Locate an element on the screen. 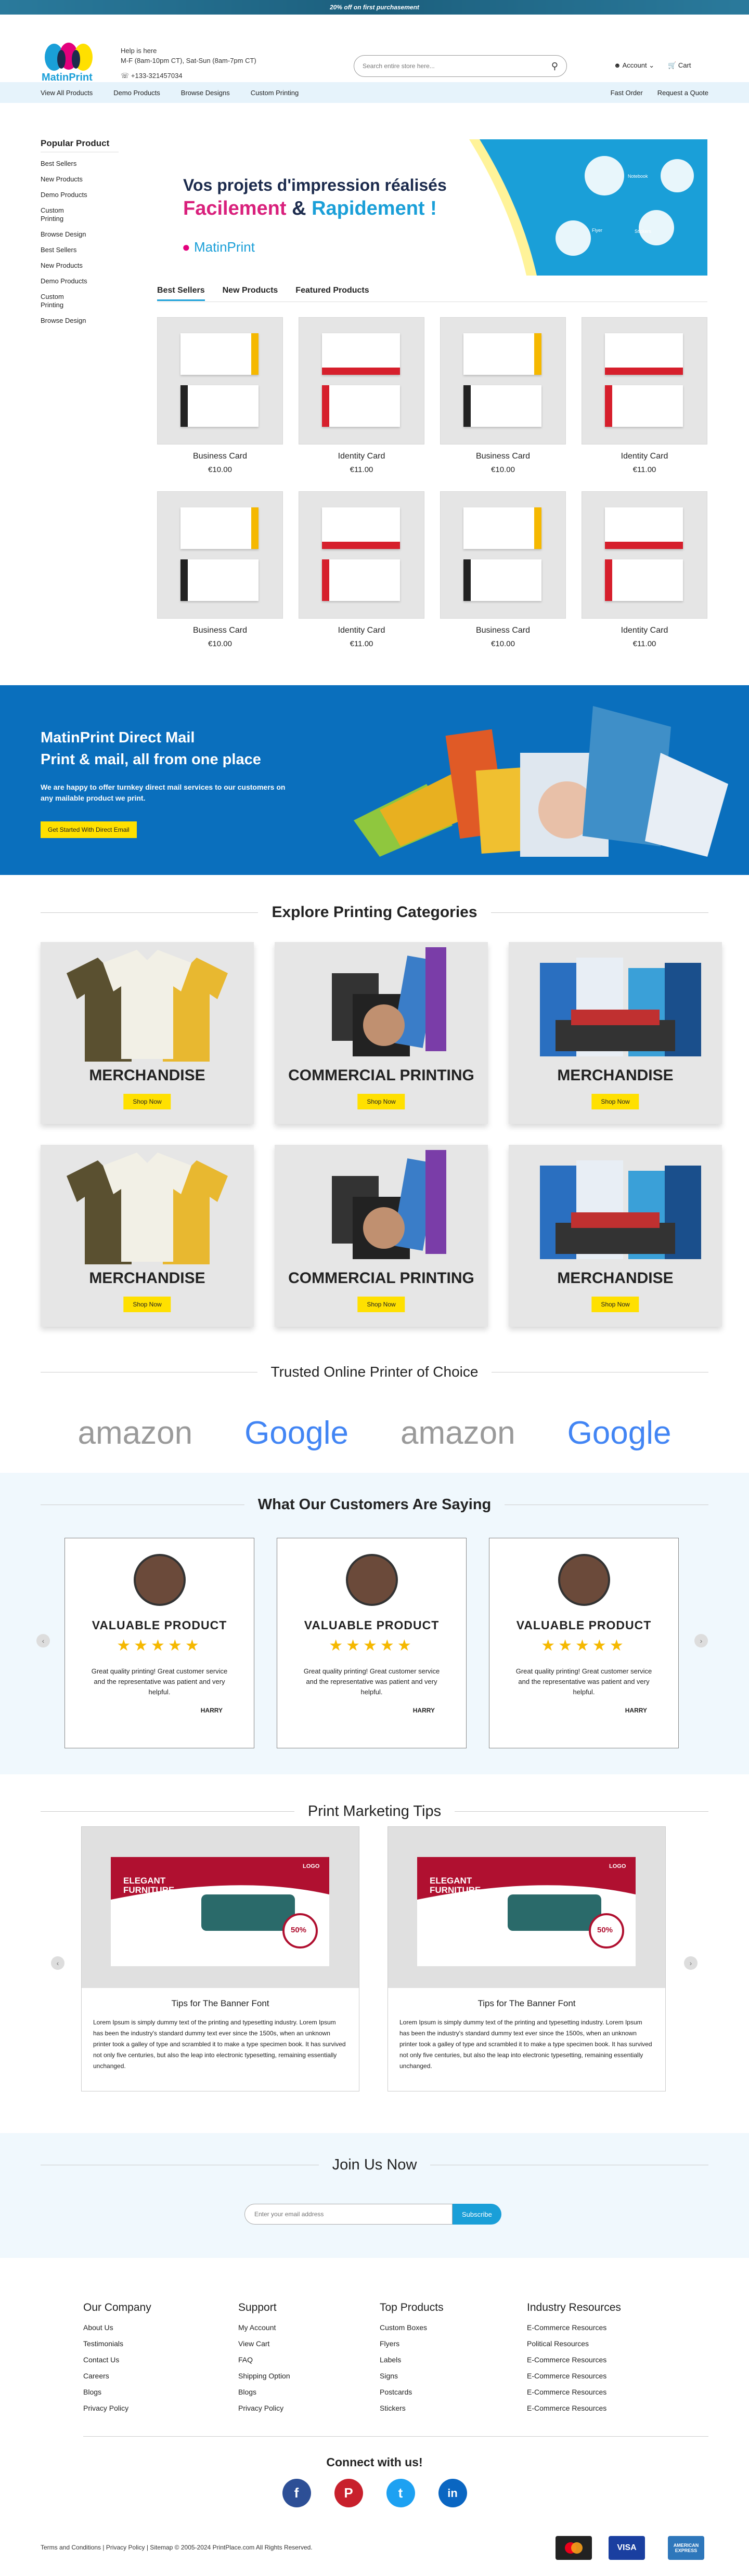  footer-link: About Us is located at coordinates (117, 2327).